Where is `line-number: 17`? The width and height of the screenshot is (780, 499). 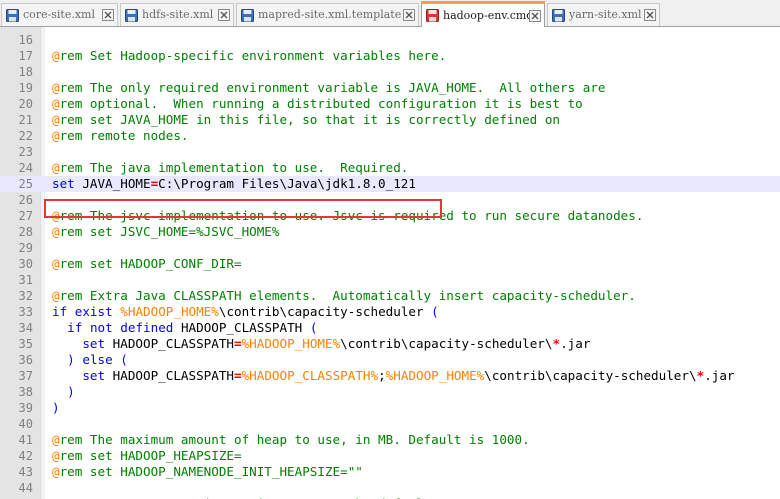
line-number: 17 is located at coordinates (25, 56).